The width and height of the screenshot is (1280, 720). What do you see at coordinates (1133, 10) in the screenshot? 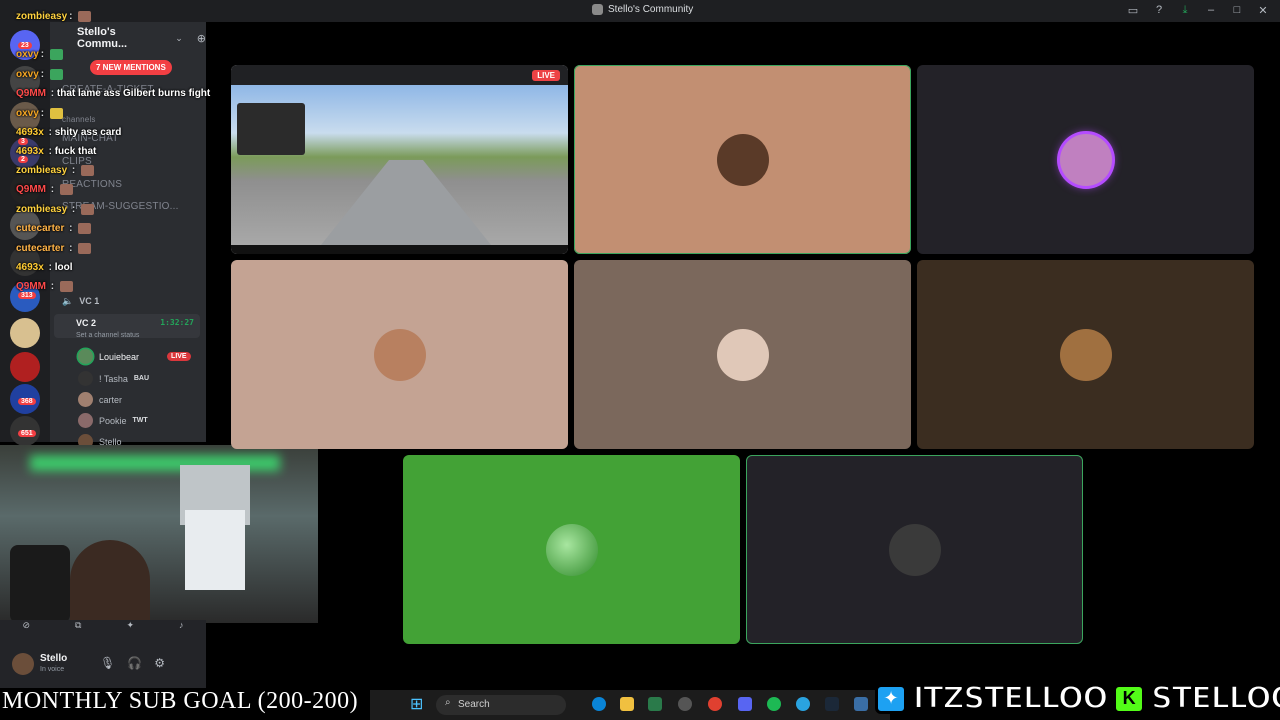
I see `inbox-icon: ▭` at bounding box center [1133, 10].